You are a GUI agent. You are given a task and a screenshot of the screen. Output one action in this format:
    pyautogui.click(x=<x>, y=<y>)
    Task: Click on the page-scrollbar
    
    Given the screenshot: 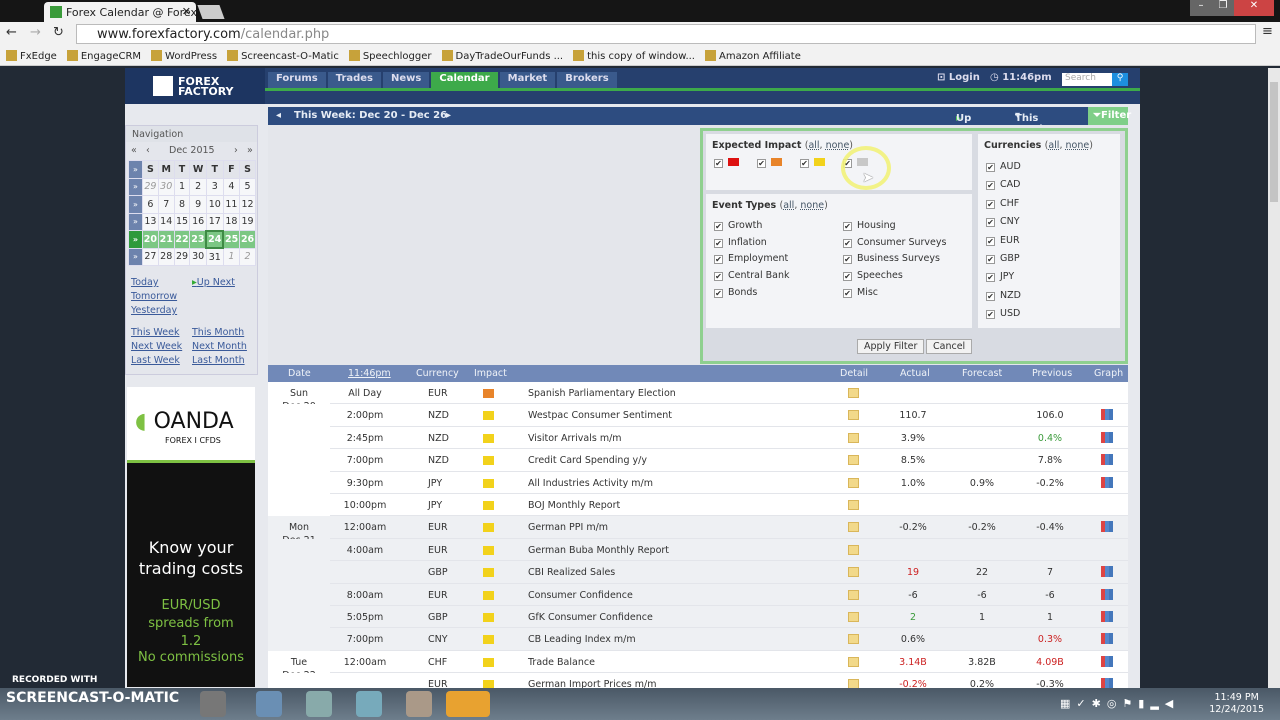 What is the action you would take?
    pyautogui.click(x=1274, y=378)
    